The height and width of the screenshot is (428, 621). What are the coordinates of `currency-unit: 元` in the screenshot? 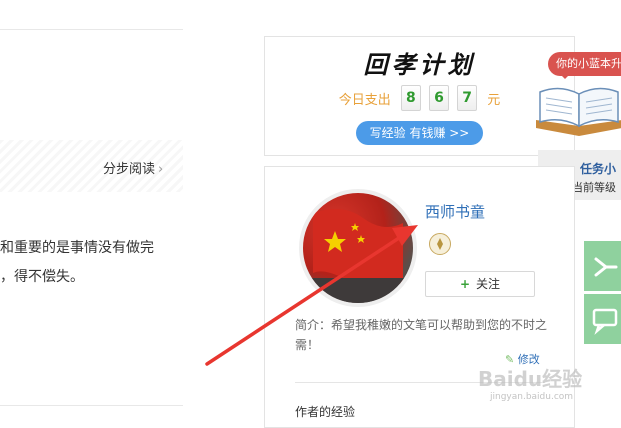 It's located at (494, 100).